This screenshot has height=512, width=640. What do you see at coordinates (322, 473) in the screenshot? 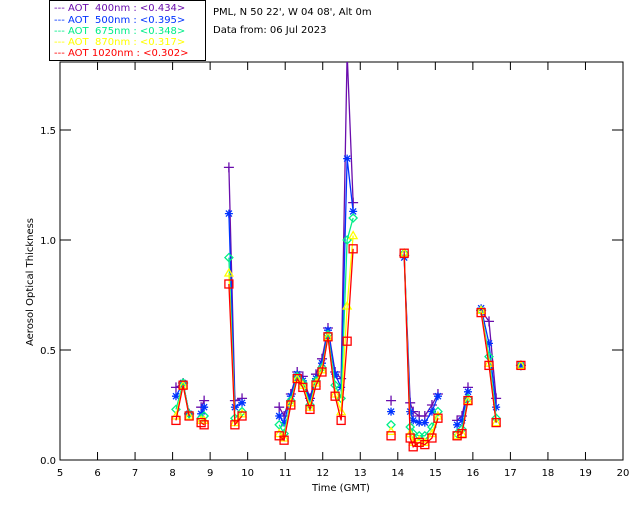
I see `x-tick-label: 12` at bounding box center [322, 473].